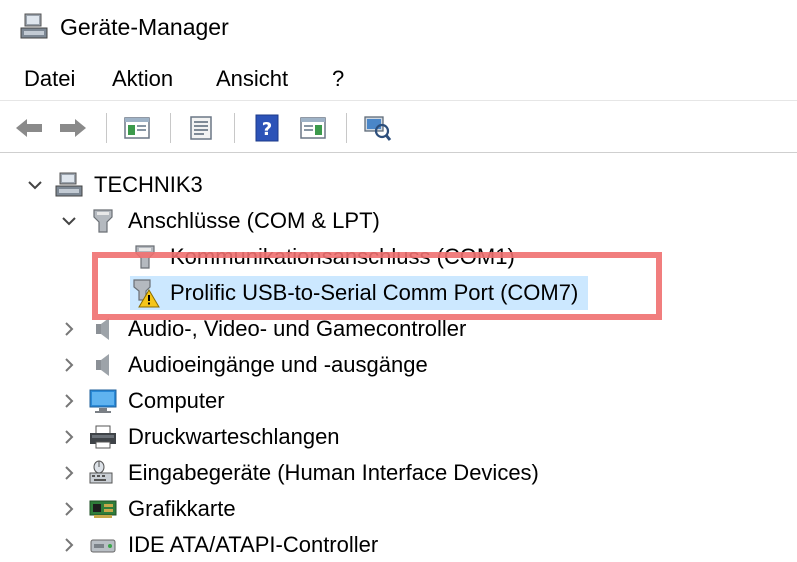 This screenshot has height=562, width=797. Describe the element at coordinates (103, 473) in the screenshot. I see `keyboard-mouse-icon` at that location.